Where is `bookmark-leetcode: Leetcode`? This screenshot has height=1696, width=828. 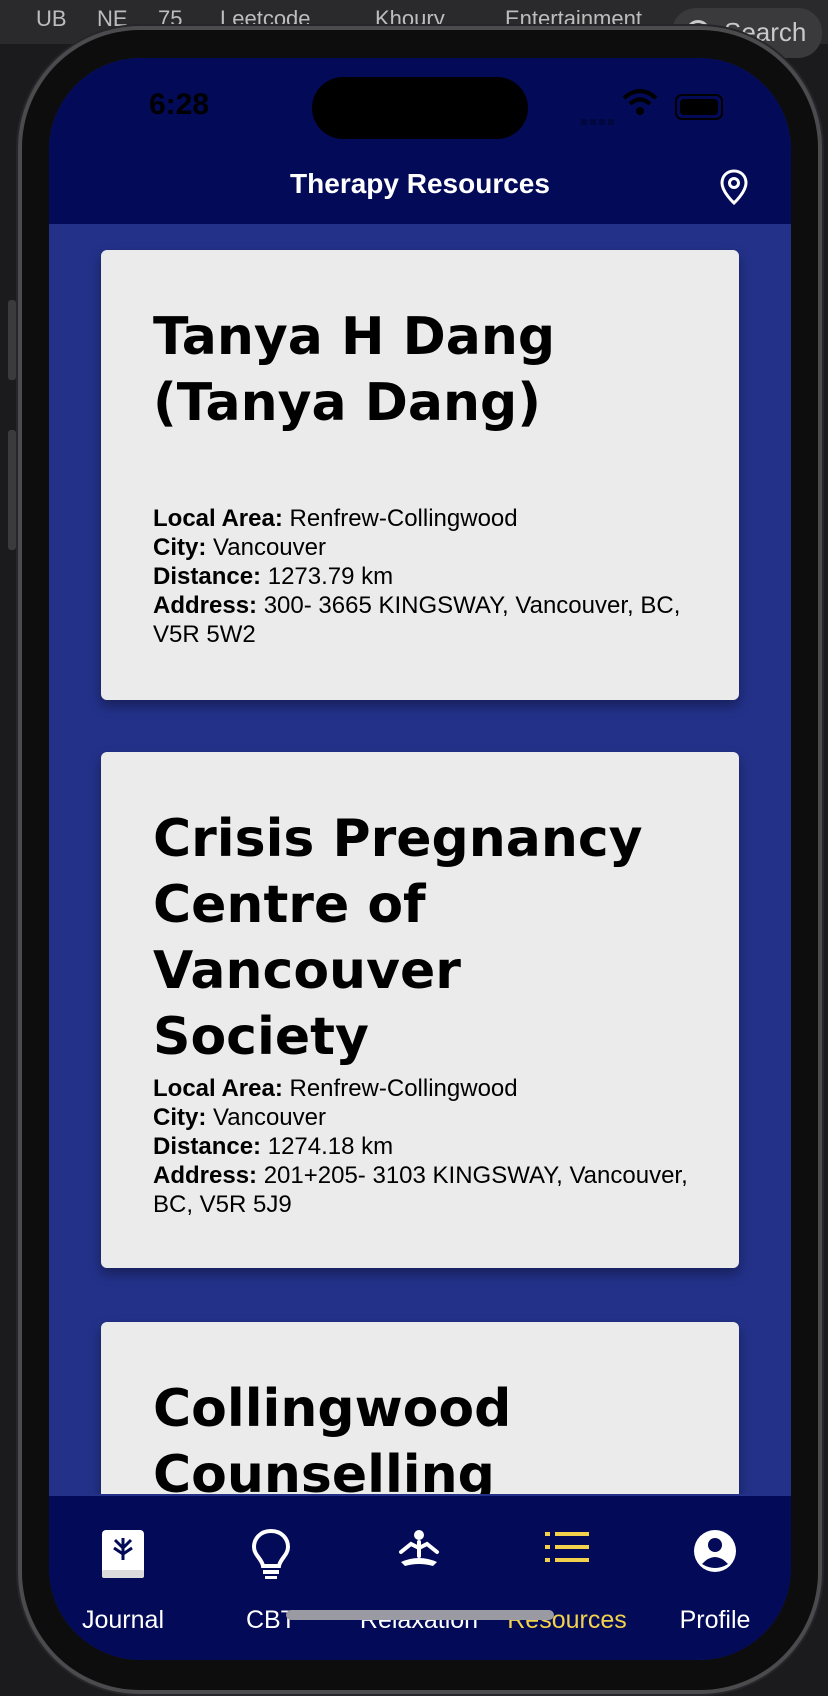
bookmark-leetcode: Leetcode is located at coordinates (265, 19).